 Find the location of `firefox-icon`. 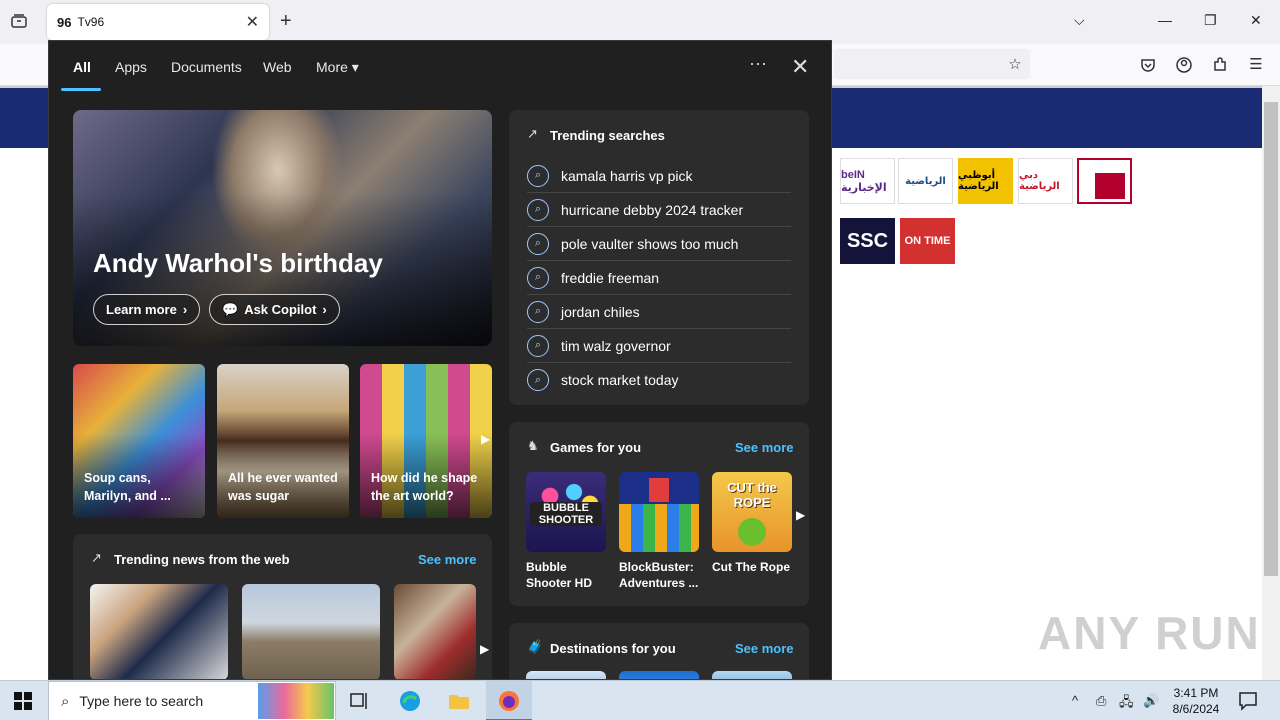

firefox-icon is located at coordinates (509, 701).